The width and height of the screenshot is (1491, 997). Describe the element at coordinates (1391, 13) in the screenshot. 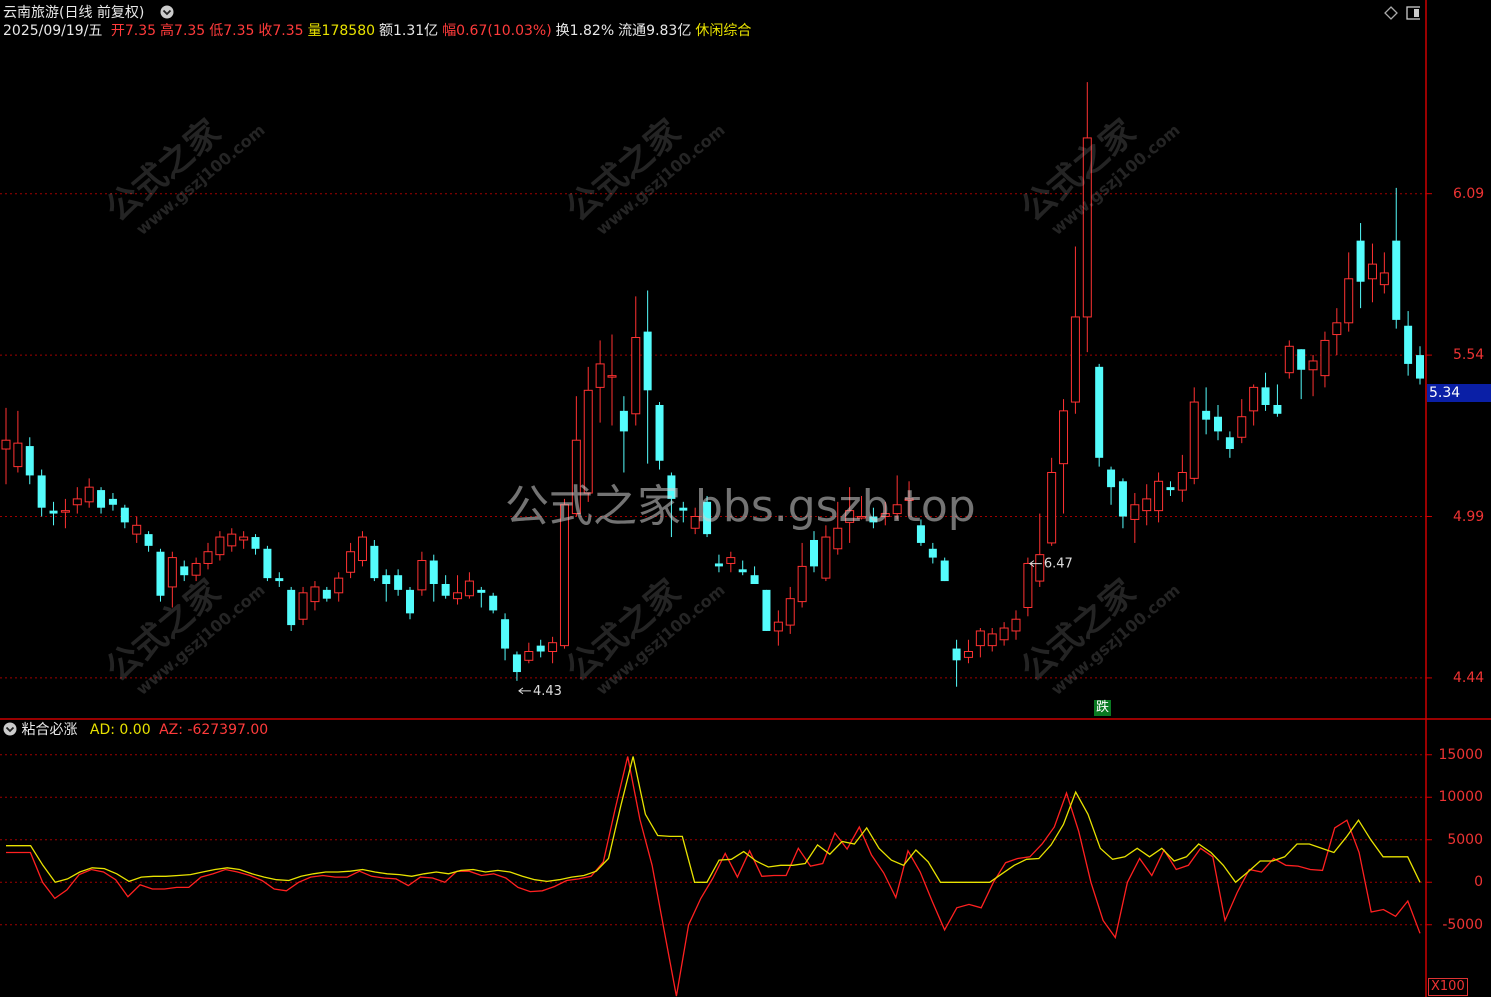

I see `diamond-icon` at that location.